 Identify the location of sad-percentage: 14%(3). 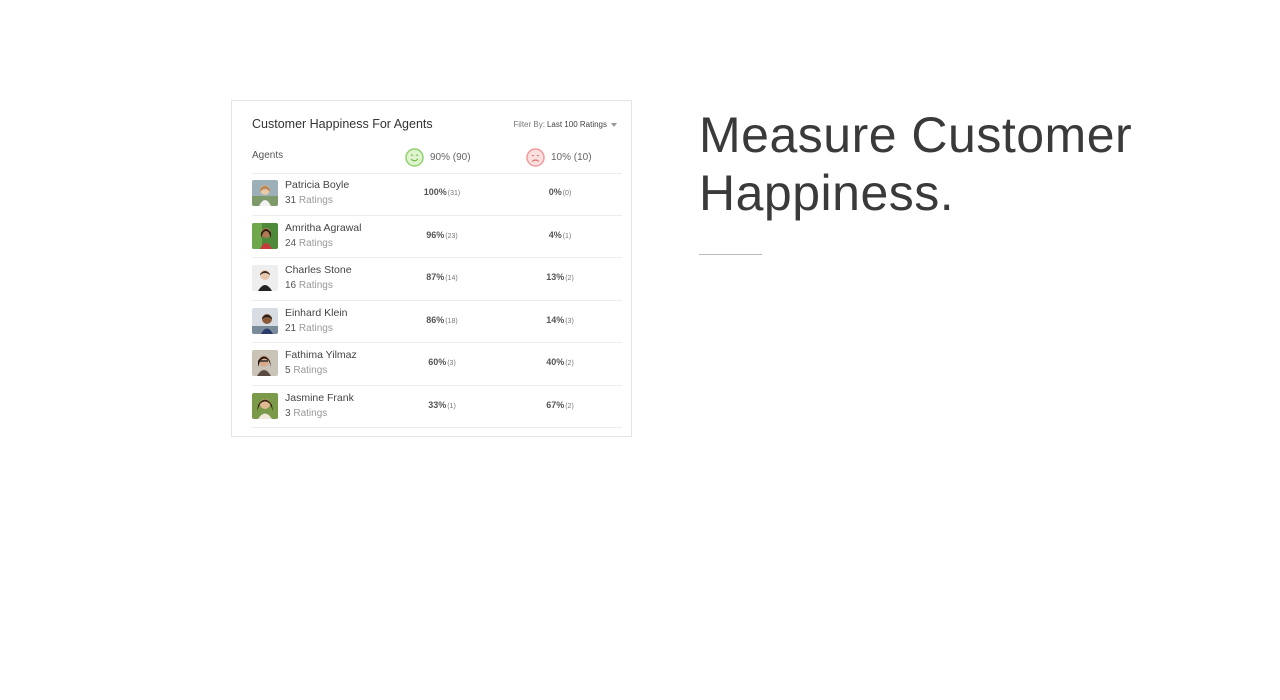
(560, 319).